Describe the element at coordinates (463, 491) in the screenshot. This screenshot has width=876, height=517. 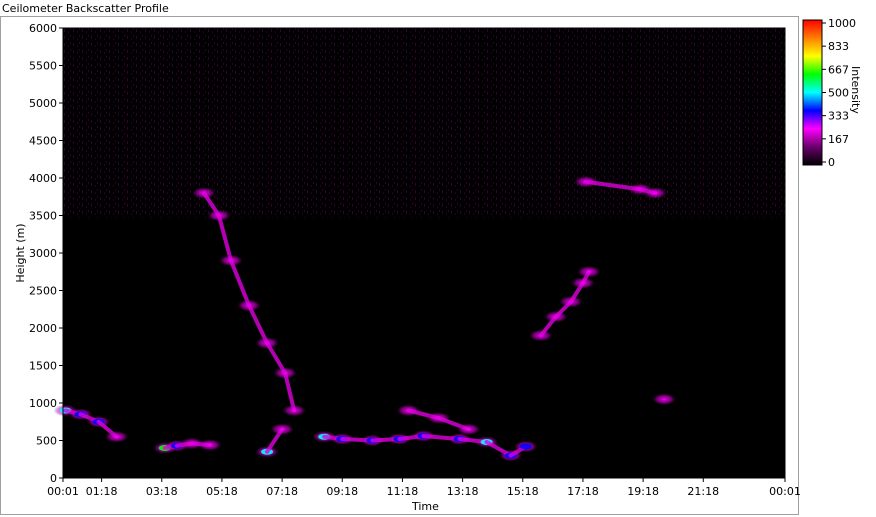
I see `x-tick-label: 13:18` at that location.